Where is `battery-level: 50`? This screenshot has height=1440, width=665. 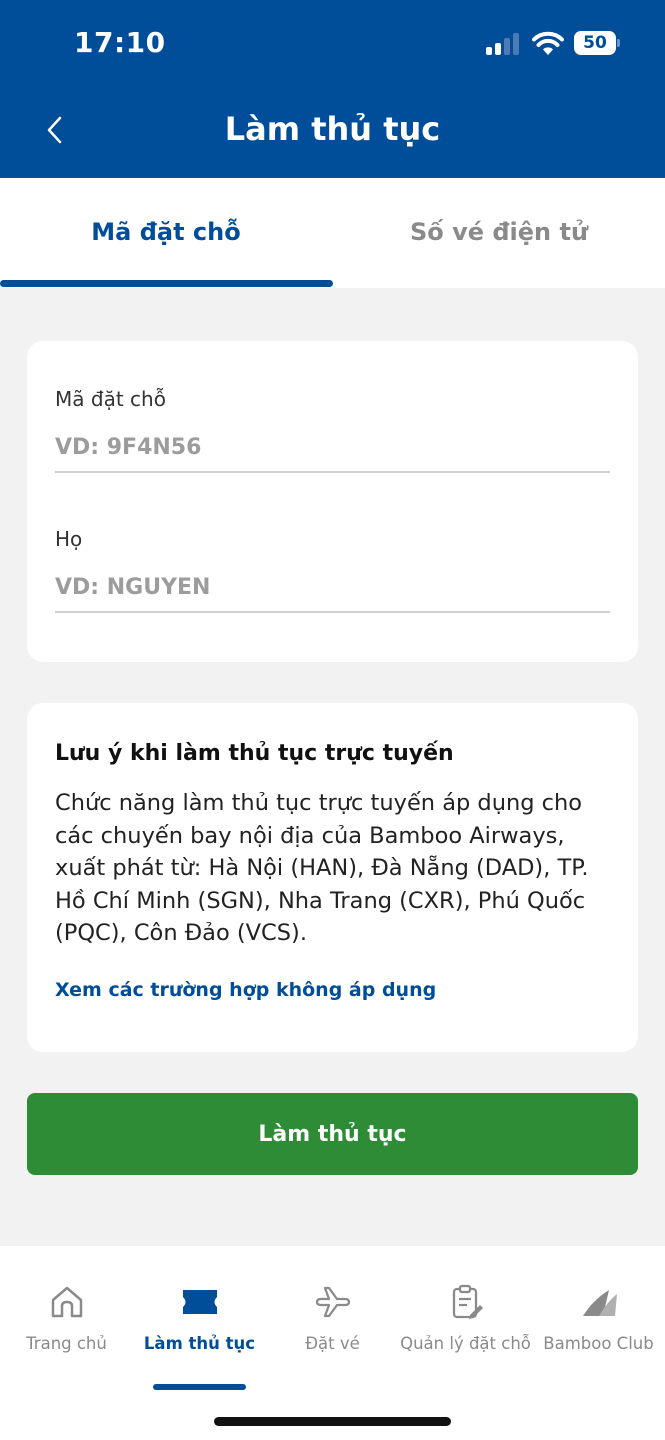
battery-level: 50 is located at coordinates (595, 43).